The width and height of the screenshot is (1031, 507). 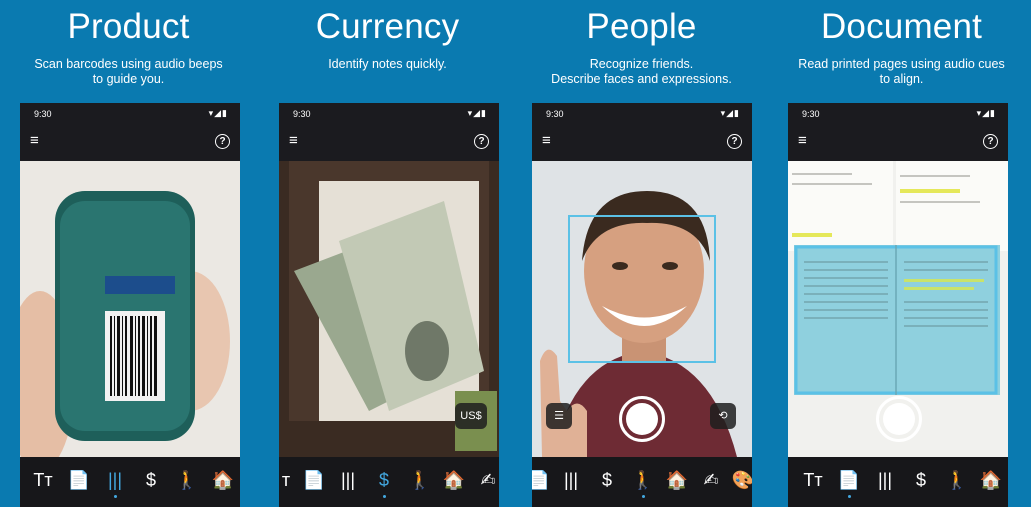 I want to click on face-list-icon: ☰, so click(x=559, y=416).